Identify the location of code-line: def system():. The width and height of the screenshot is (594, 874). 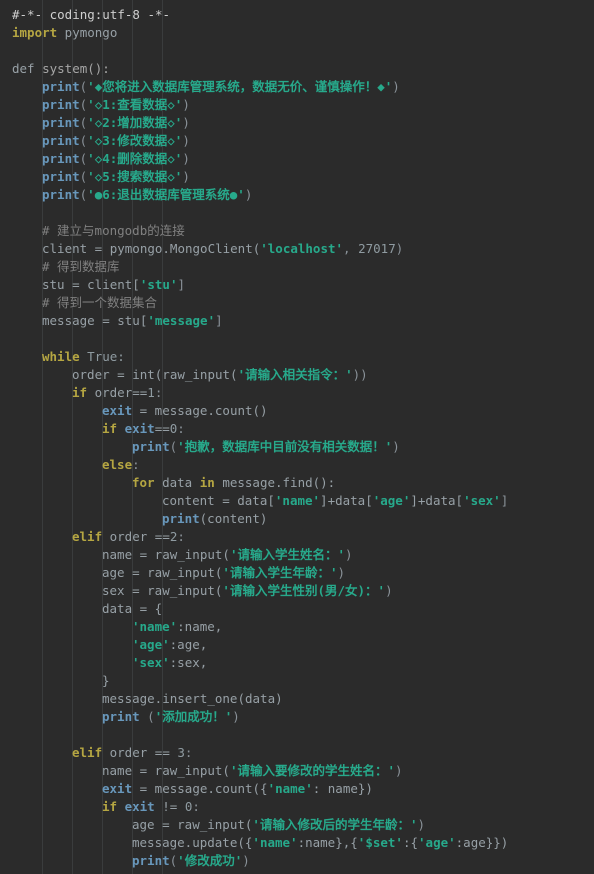
(297, 69).